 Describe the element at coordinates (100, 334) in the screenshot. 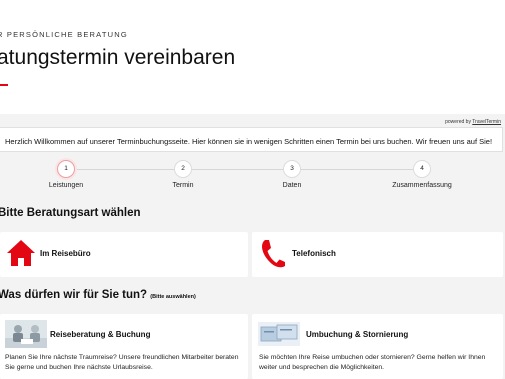

I see `service-title: Reiseberatung & Buchung` at that location.